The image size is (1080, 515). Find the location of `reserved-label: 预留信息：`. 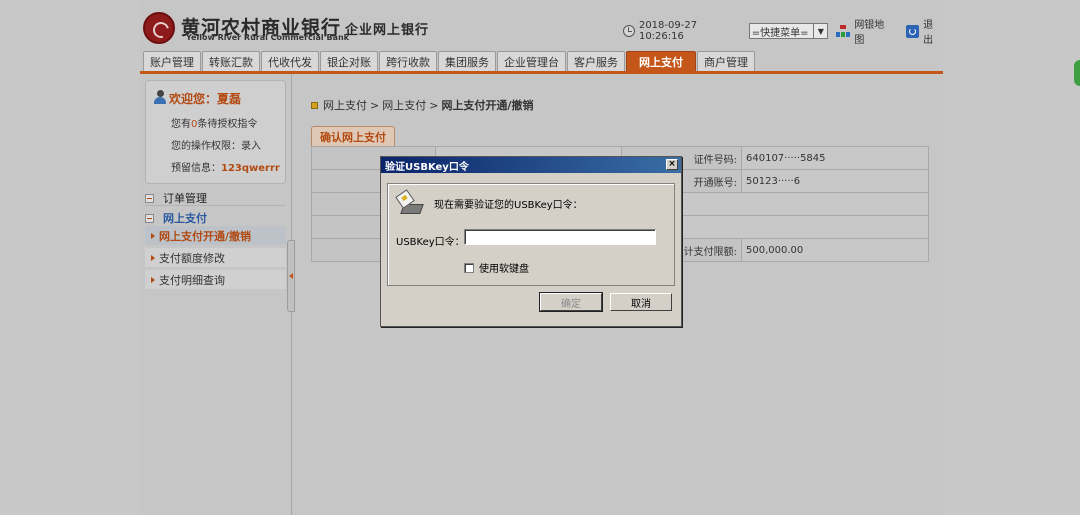

reserved-label: 预留信息： is located at coordinates (196, 168).